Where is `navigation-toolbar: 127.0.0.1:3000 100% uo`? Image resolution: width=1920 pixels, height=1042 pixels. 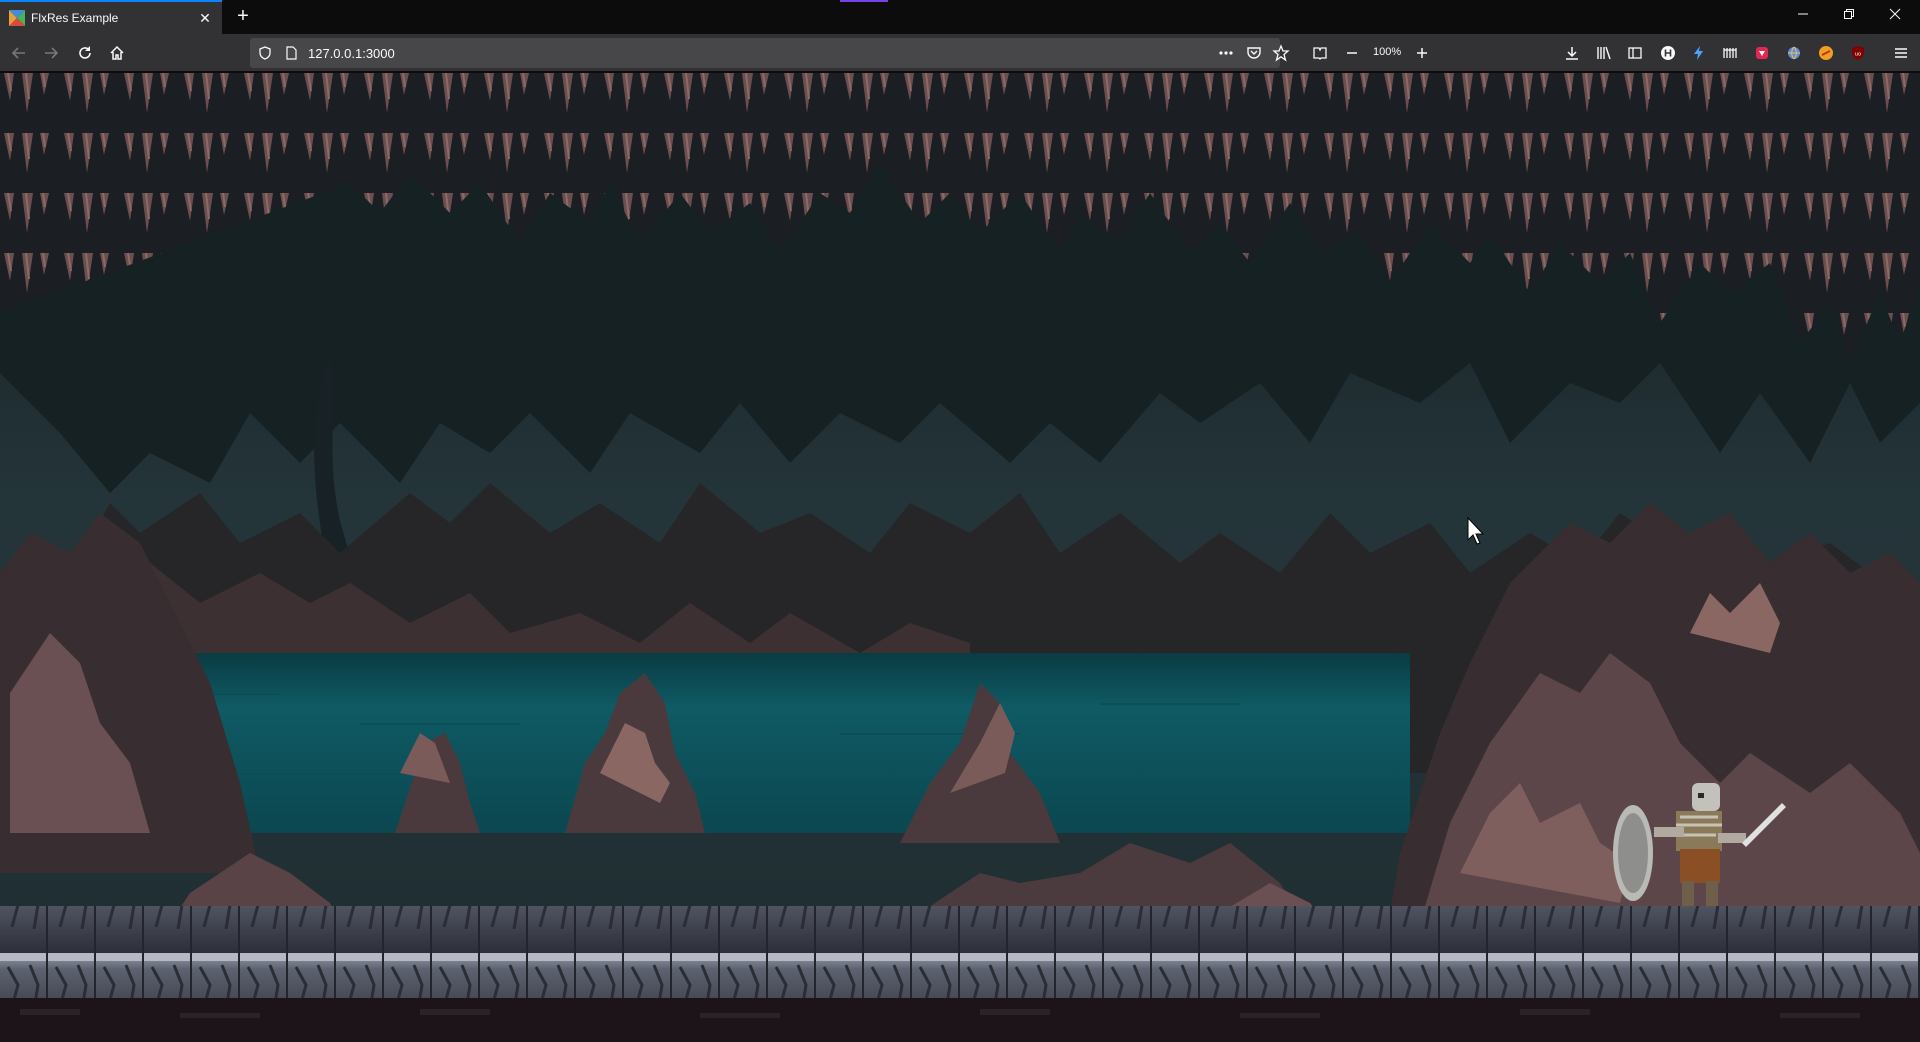
navigation-toolbar: 127.0.0.1:3000 100% uo is located at coordinates (960, 53).